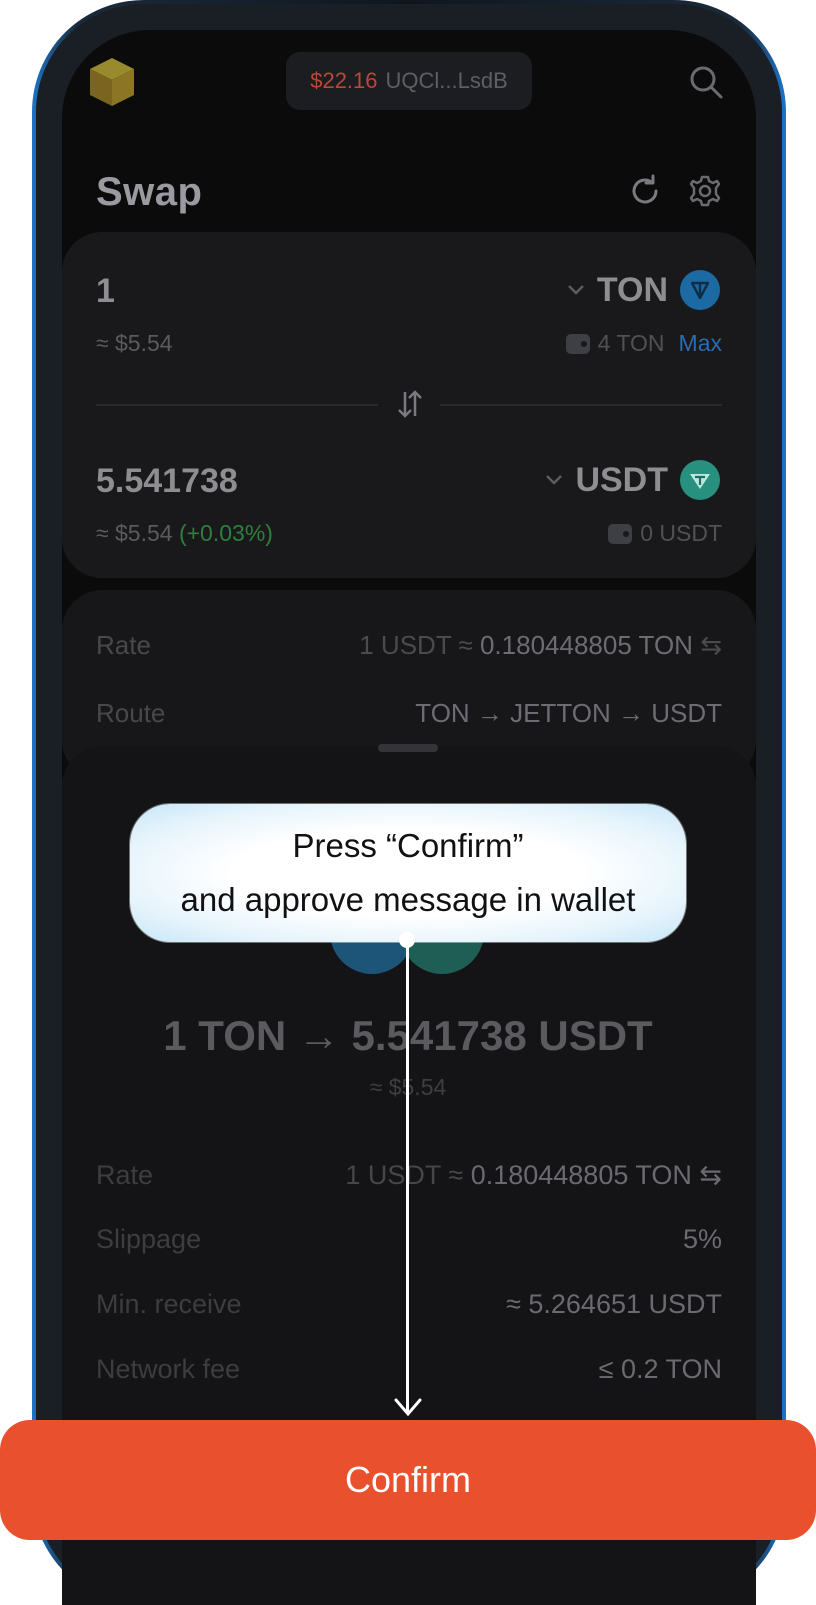 This screenshot has height=1605, width=816. I want to click on sheet-handle, so click(408, 748).